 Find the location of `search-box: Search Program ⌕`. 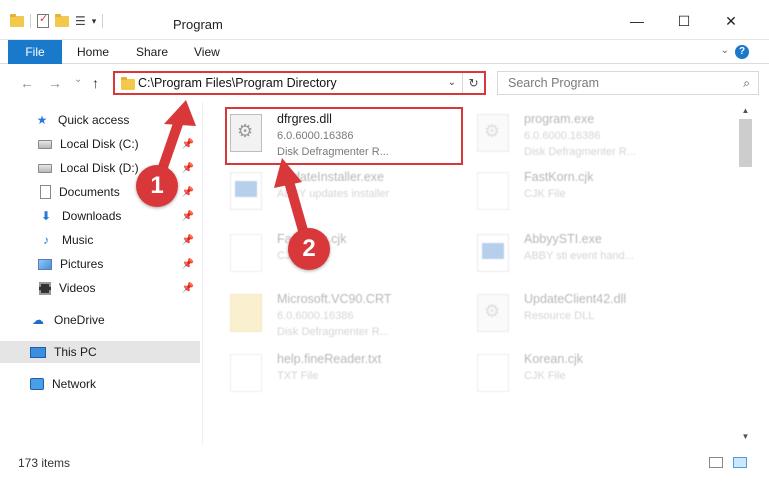

search-box: Search Program ⌕ is located at coordinates (628, 83).